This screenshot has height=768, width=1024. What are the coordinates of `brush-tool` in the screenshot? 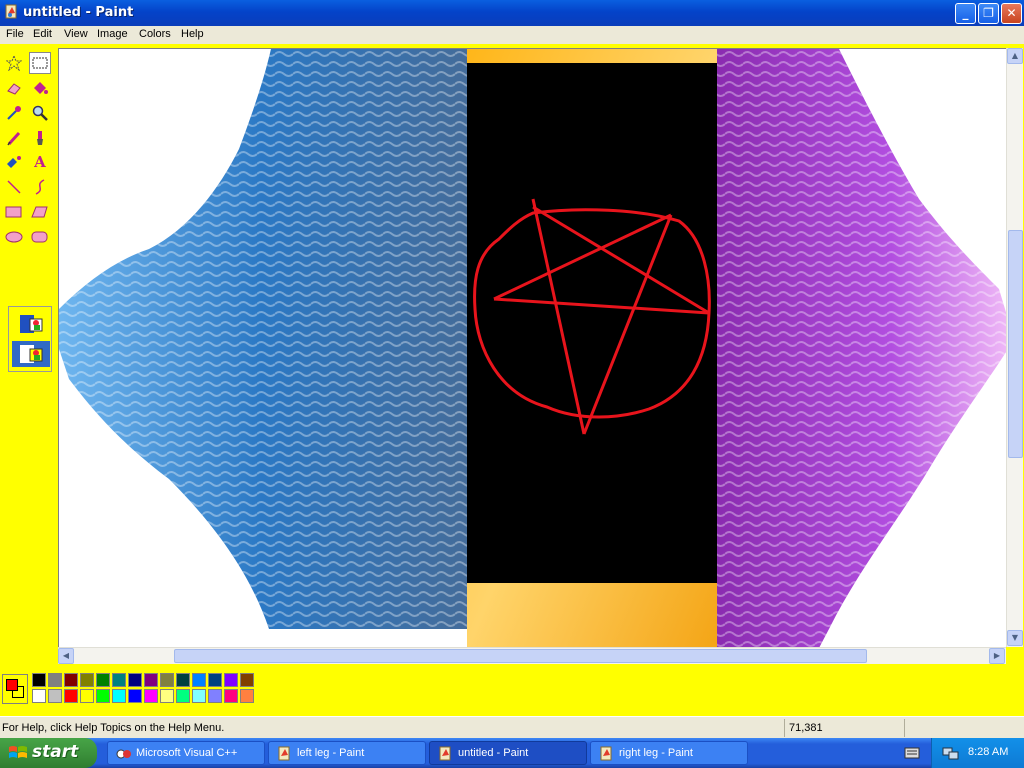 It's located at (40, 138).